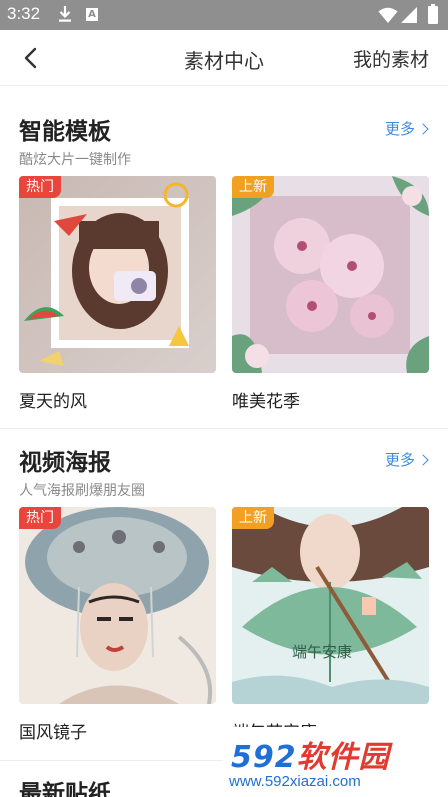 The height and width of the screenshot is (797, 448). What do you see at coordinates (391, 58) in the screenshot?
I see `my-materials-button: 我的素材` at bounding box center [391, 58].